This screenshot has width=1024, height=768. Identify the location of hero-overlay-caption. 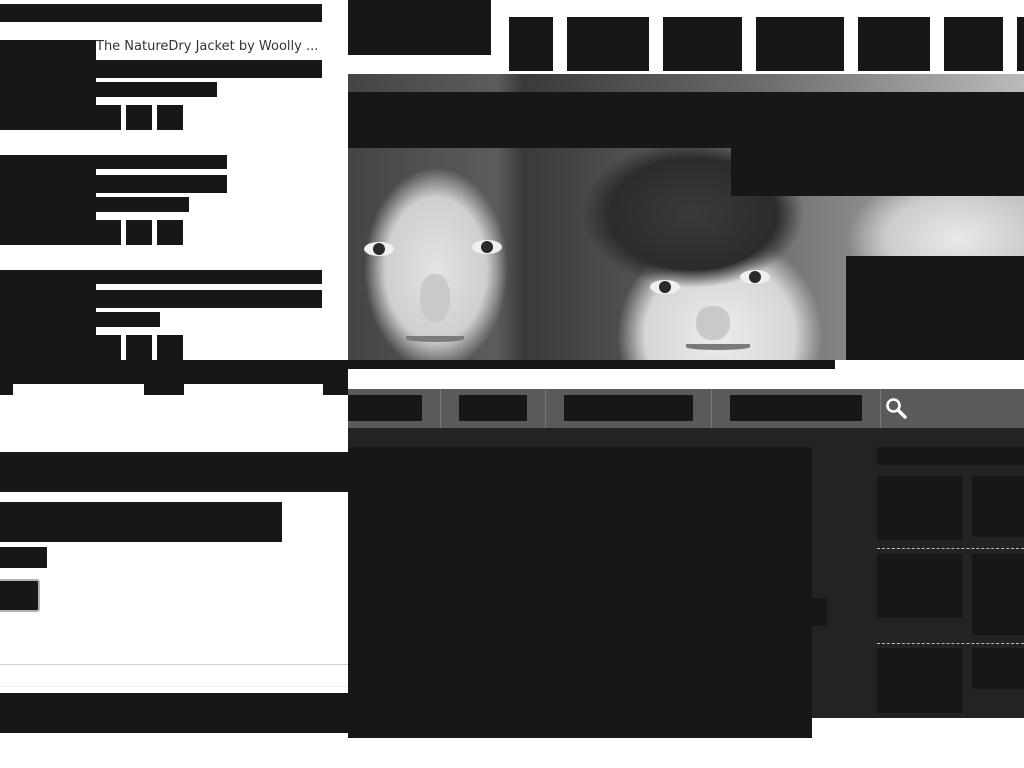
(877, 172).